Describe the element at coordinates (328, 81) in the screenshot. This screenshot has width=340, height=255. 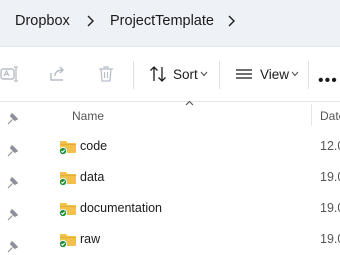
I see `more-options-button: •••` at that location.